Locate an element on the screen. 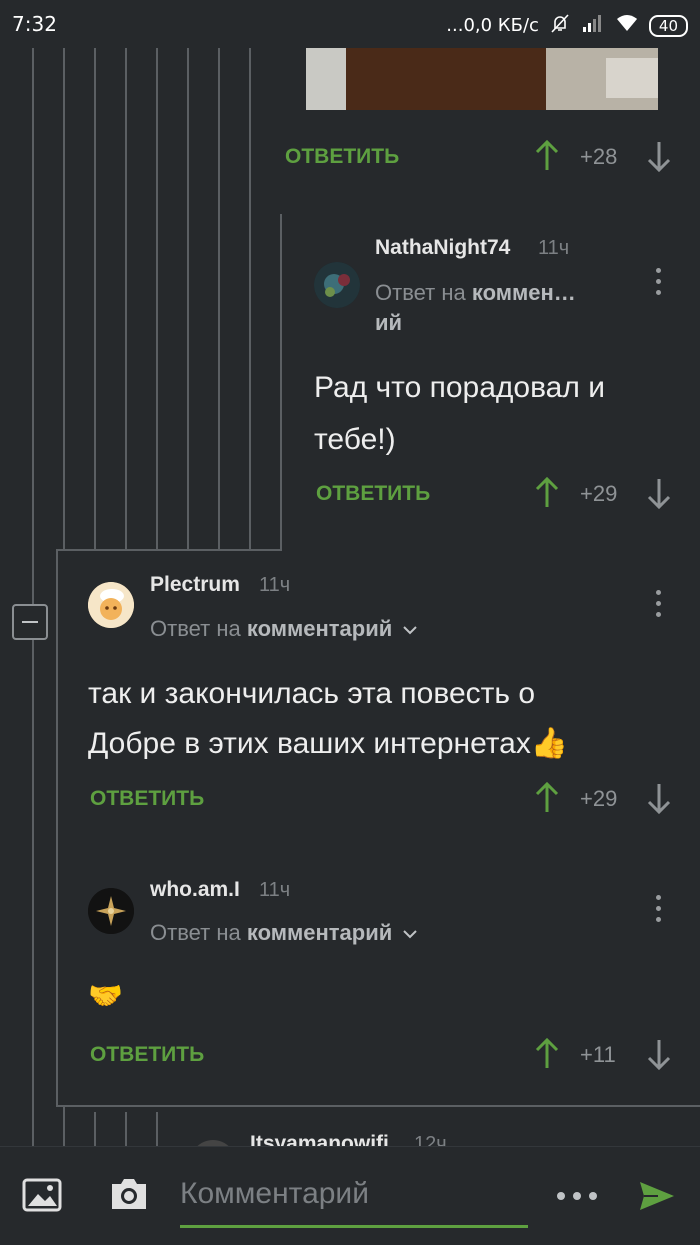  comment-time: 12ч is located at coordinates (430, 1139).